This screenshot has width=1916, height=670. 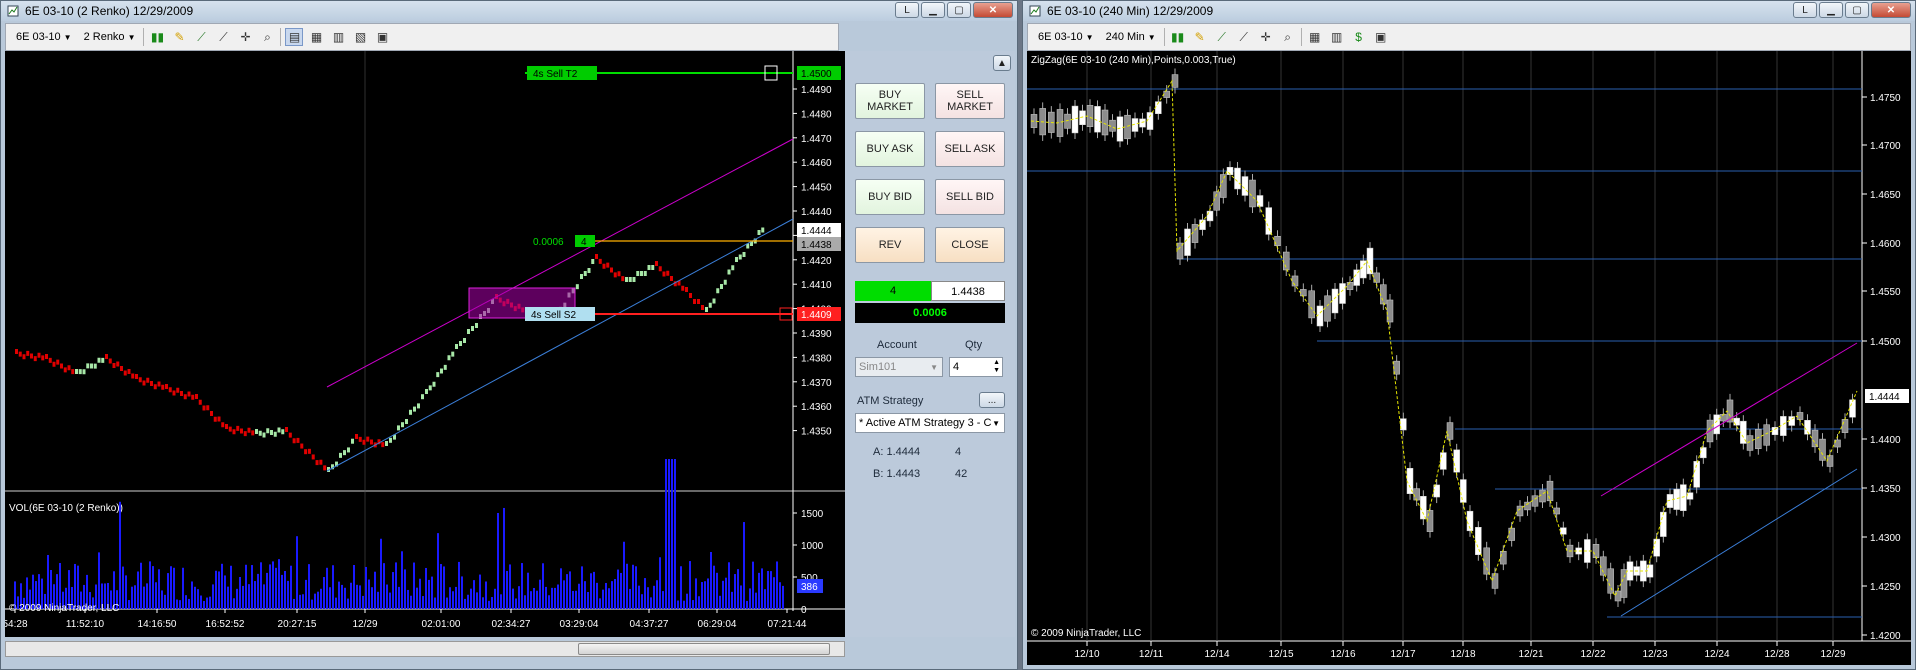 I want to click on sell-ask-button: SELL ASK, so click(x=970, y=149).